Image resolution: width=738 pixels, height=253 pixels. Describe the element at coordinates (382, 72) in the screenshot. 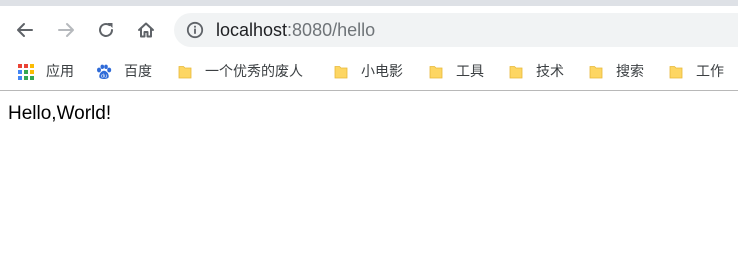

I see `bookmark-label: 小电影` at that location.